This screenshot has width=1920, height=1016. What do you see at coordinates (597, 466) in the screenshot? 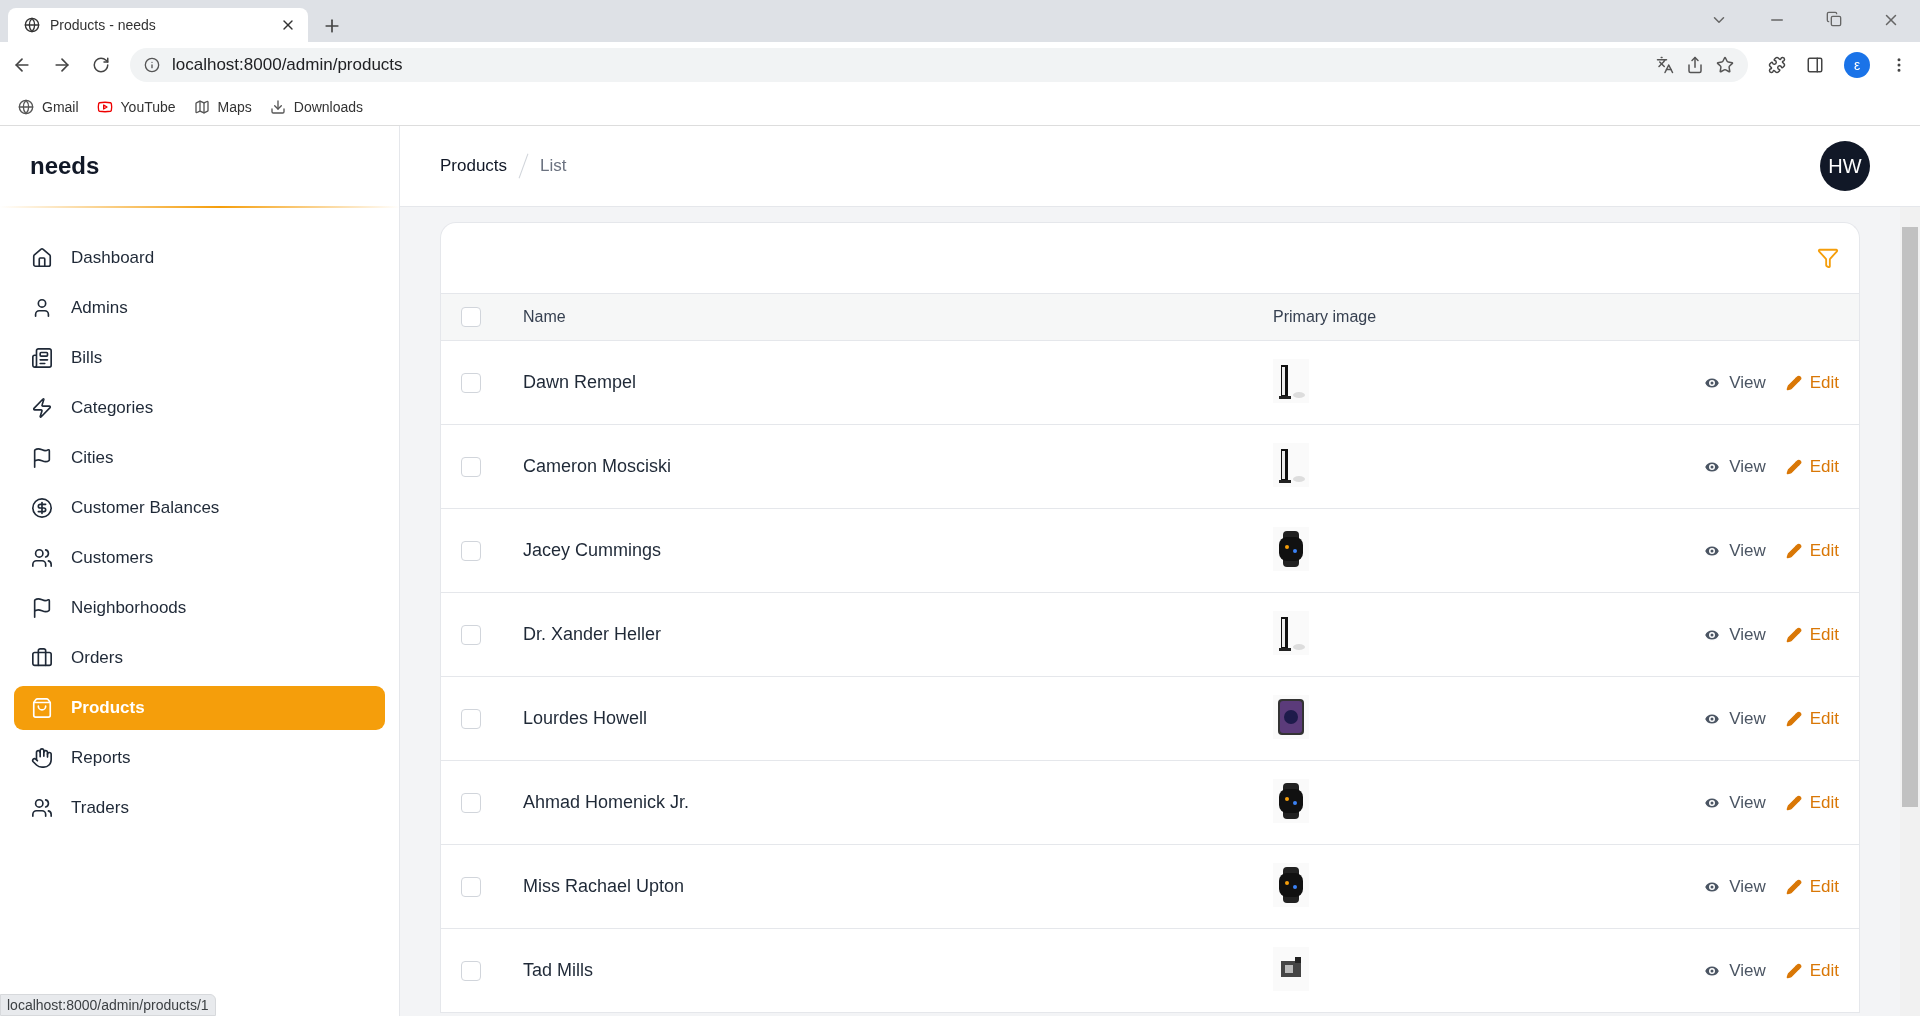
I see `table-cell: Cameron Mosciski` at bounding box center [597, 466].